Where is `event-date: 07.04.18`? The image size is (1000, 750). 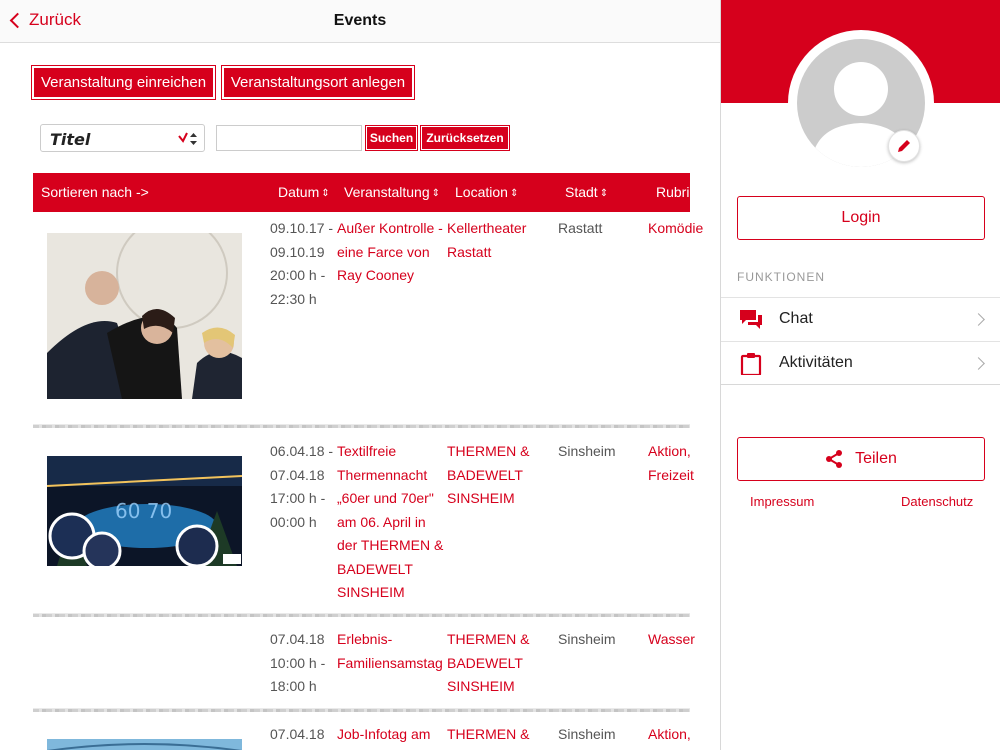 event-date: 07.04.18 is located at coordinates (303, 735).